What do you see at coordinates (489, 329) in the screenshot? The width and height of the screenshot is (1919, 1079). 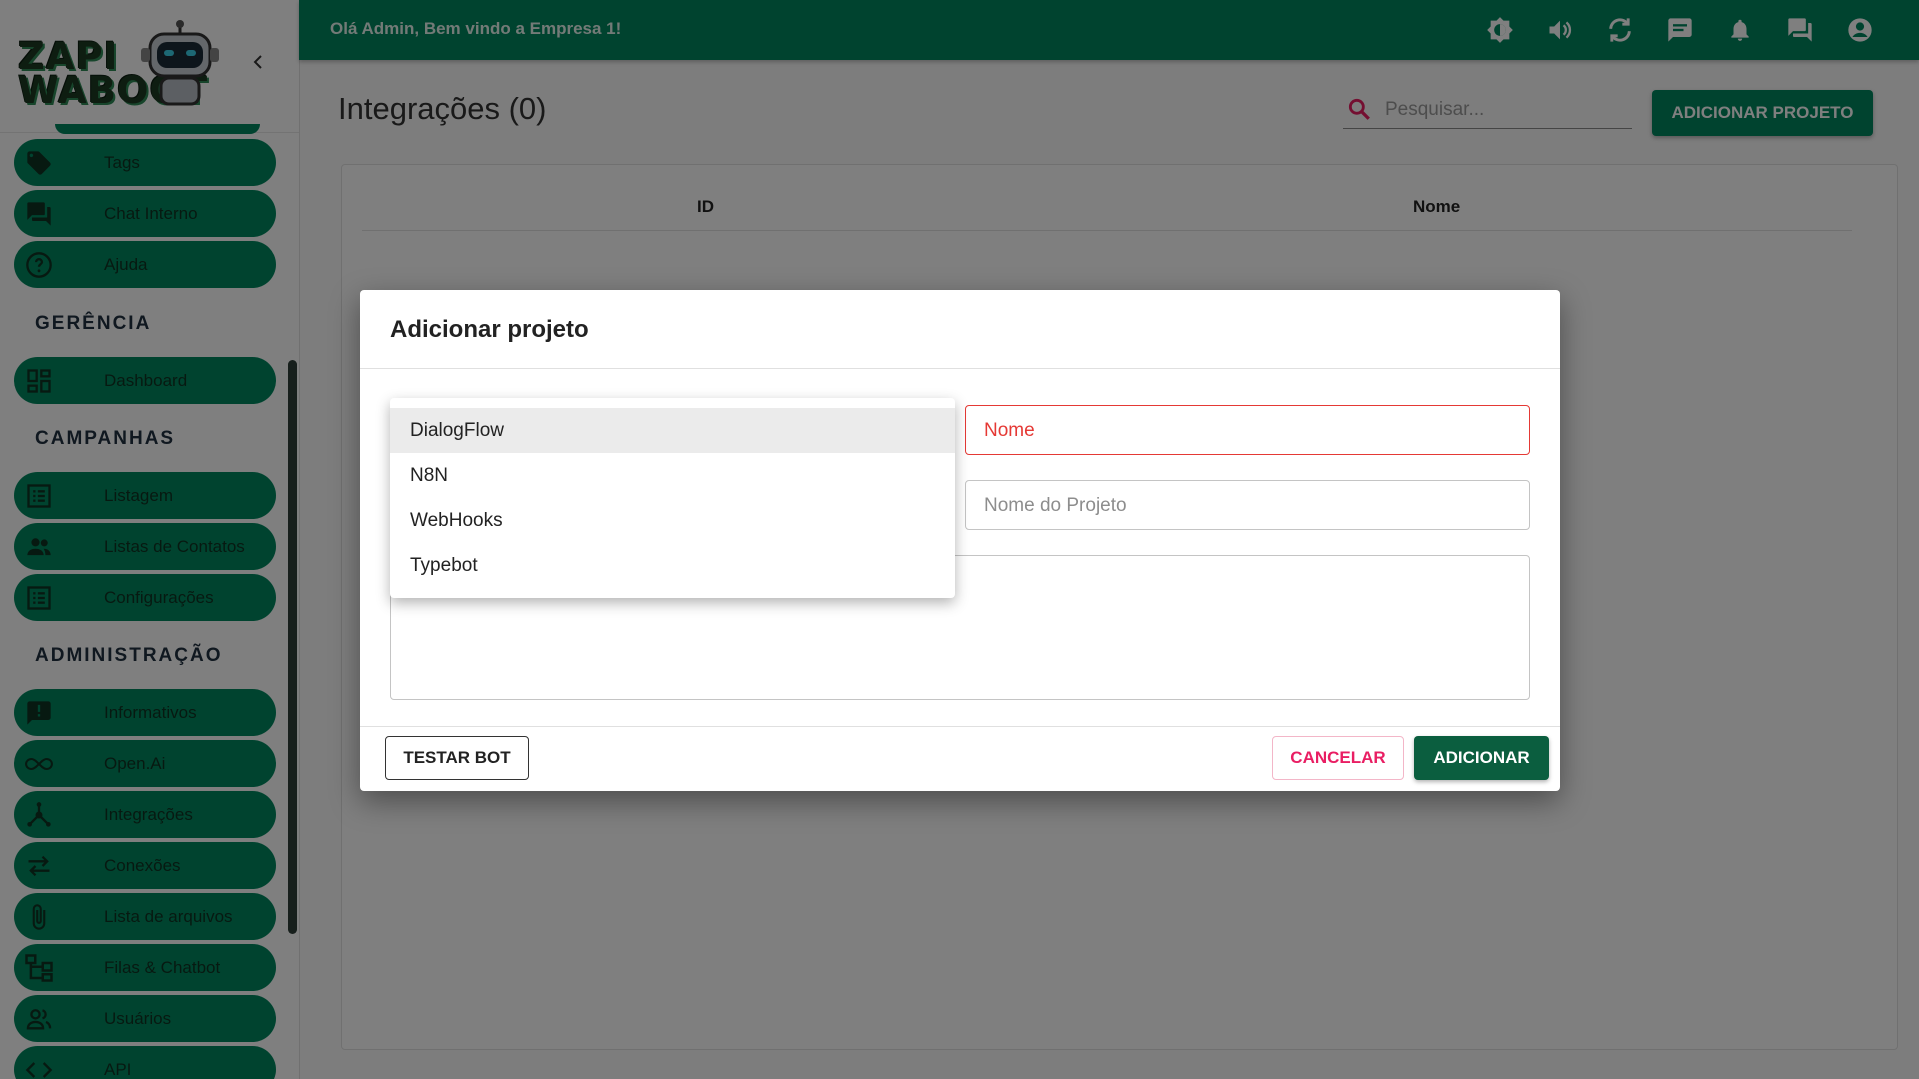 I see `dialog-title: Adicionar projeto` at bounding box center [489, 329].